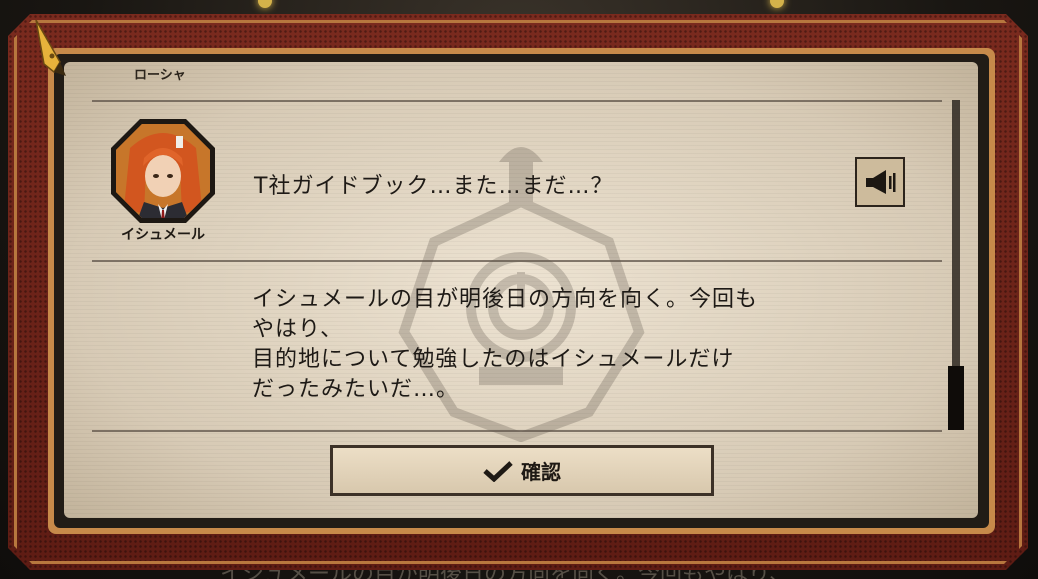 This screenshot has width=1038, height=579. I want to click on speaker-icon, so click(881, 182).